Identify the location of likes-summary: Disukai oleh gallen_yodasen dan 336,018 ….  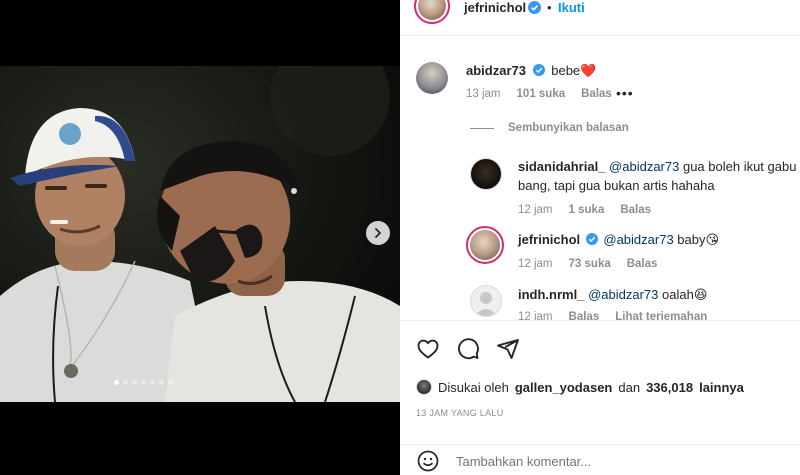
(580, 387).